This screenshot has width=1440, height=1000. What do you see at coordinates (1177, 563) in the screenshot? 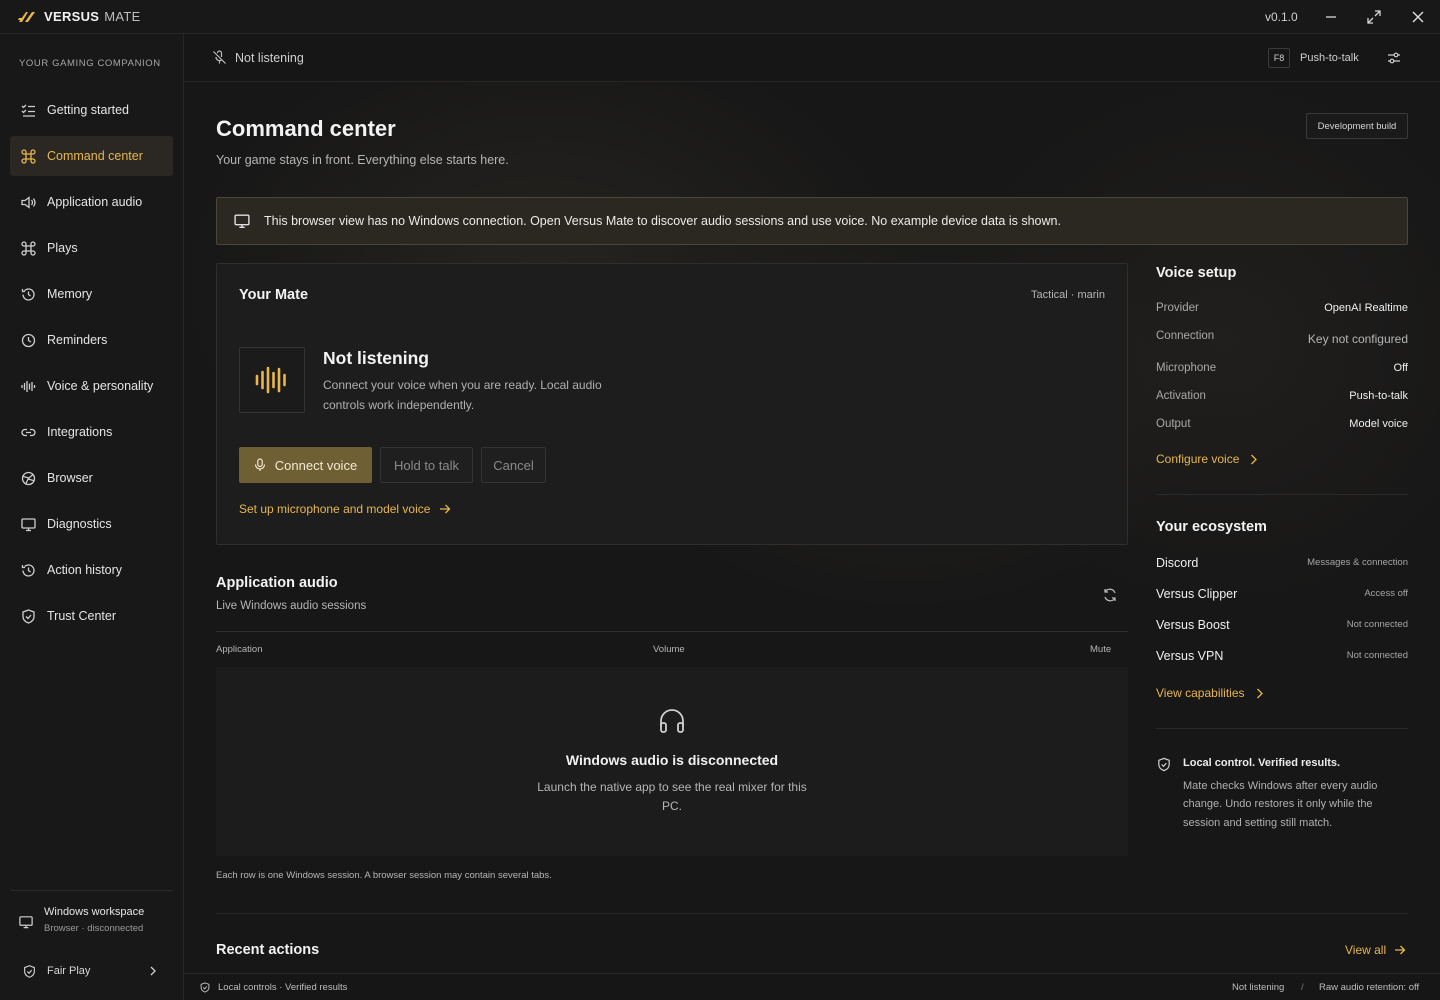
I see `eco-discord-name: Discord` at bounding box center [1177, 563].